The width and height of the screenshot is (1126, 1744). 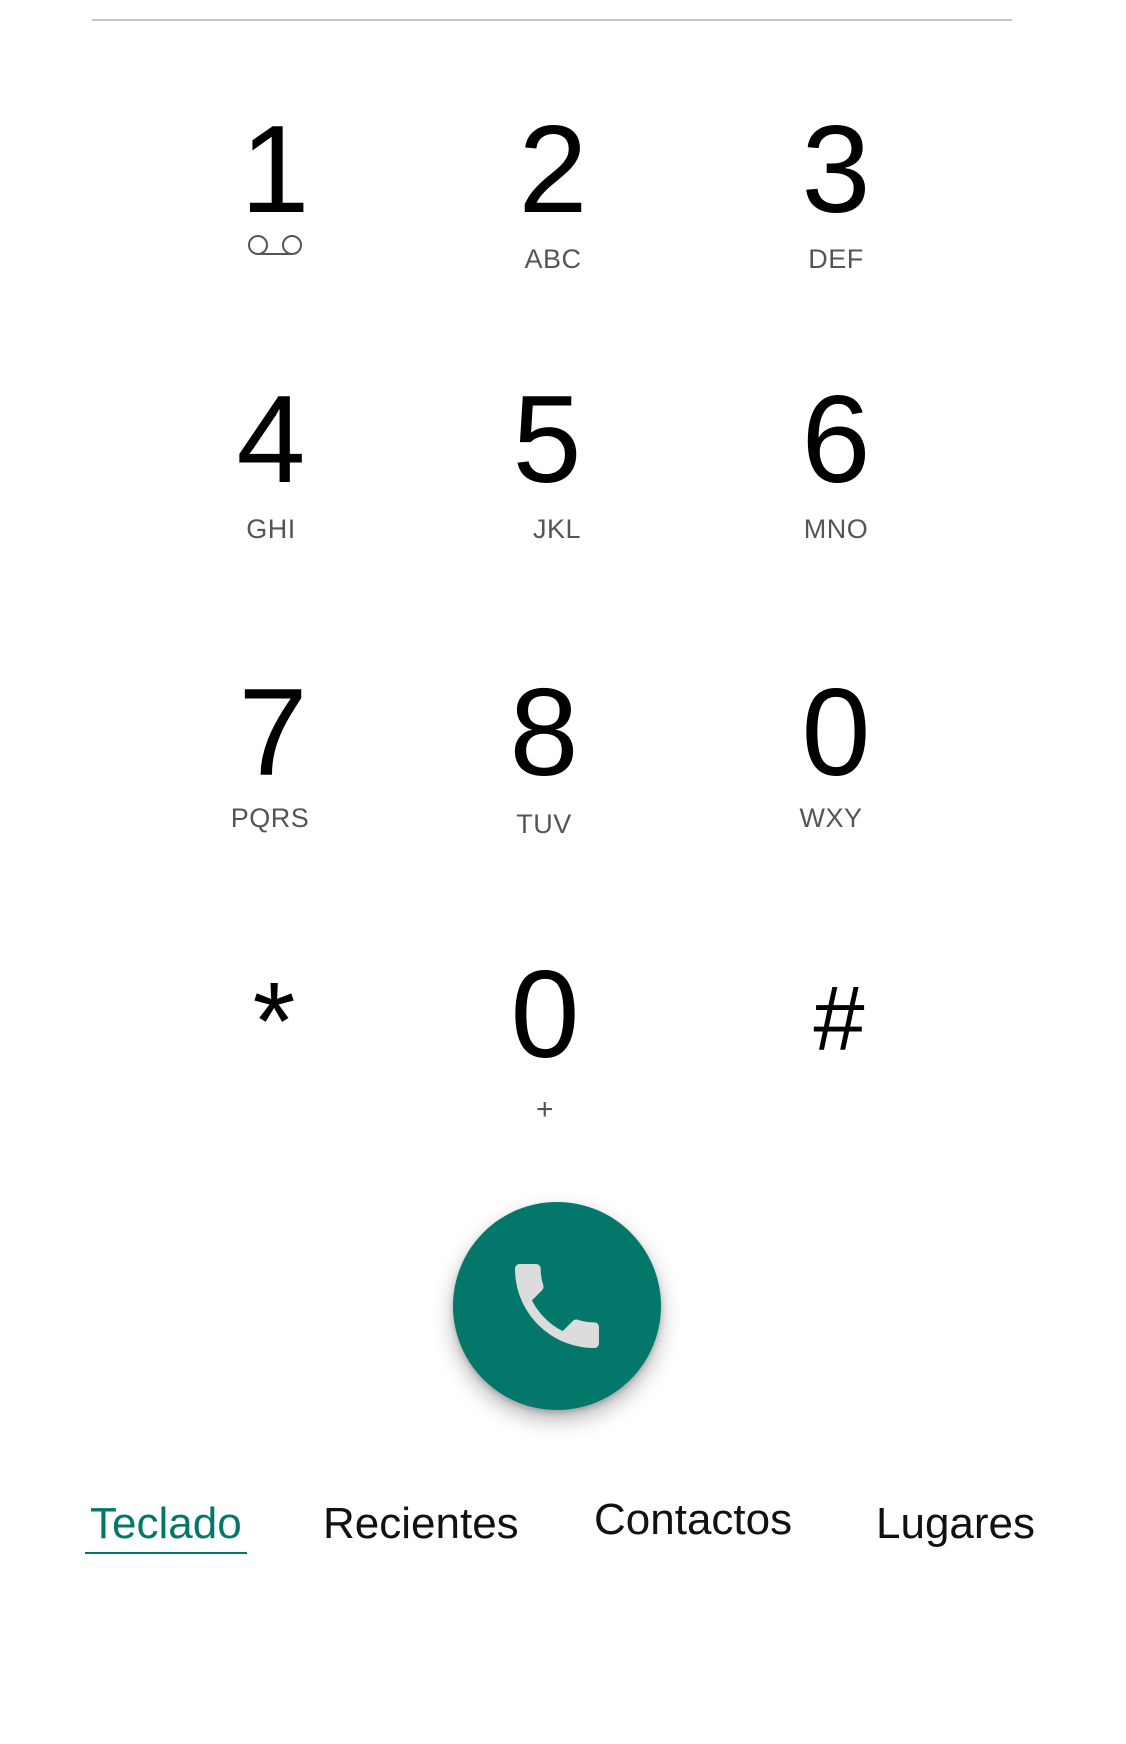 What do you see at coordinates (544, 824) in the screenshot?
I see `key-letters: TUV` at bounding box center [544, 824].